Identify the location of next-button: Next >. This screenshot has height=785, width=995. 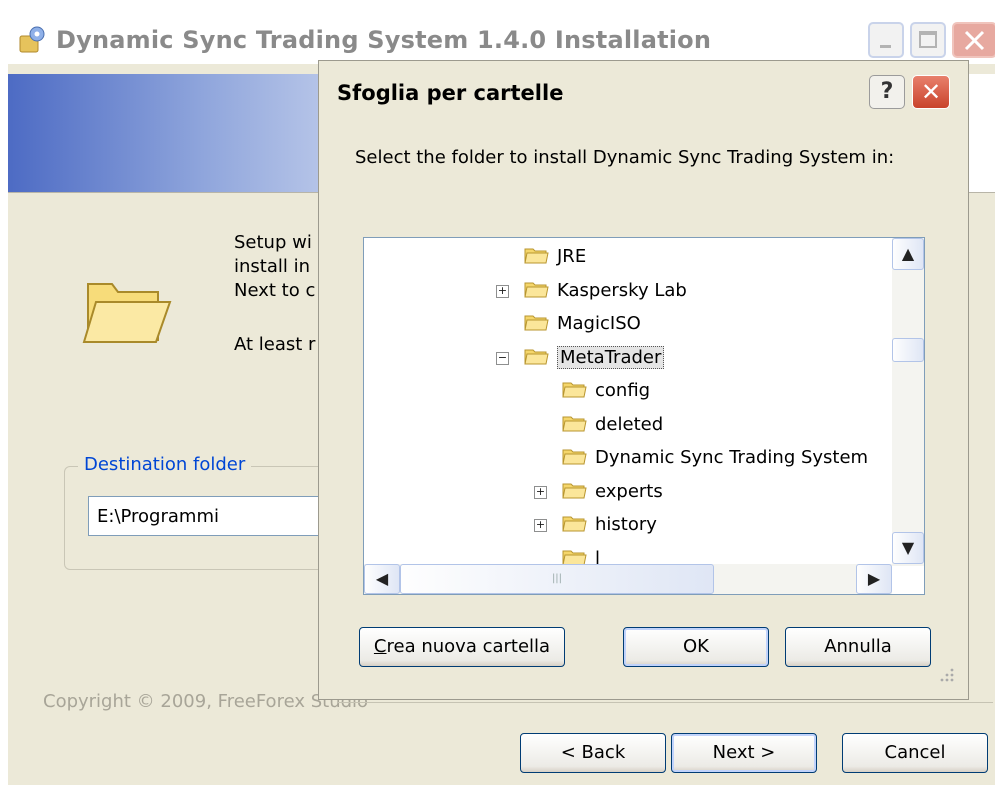
(744, 753).